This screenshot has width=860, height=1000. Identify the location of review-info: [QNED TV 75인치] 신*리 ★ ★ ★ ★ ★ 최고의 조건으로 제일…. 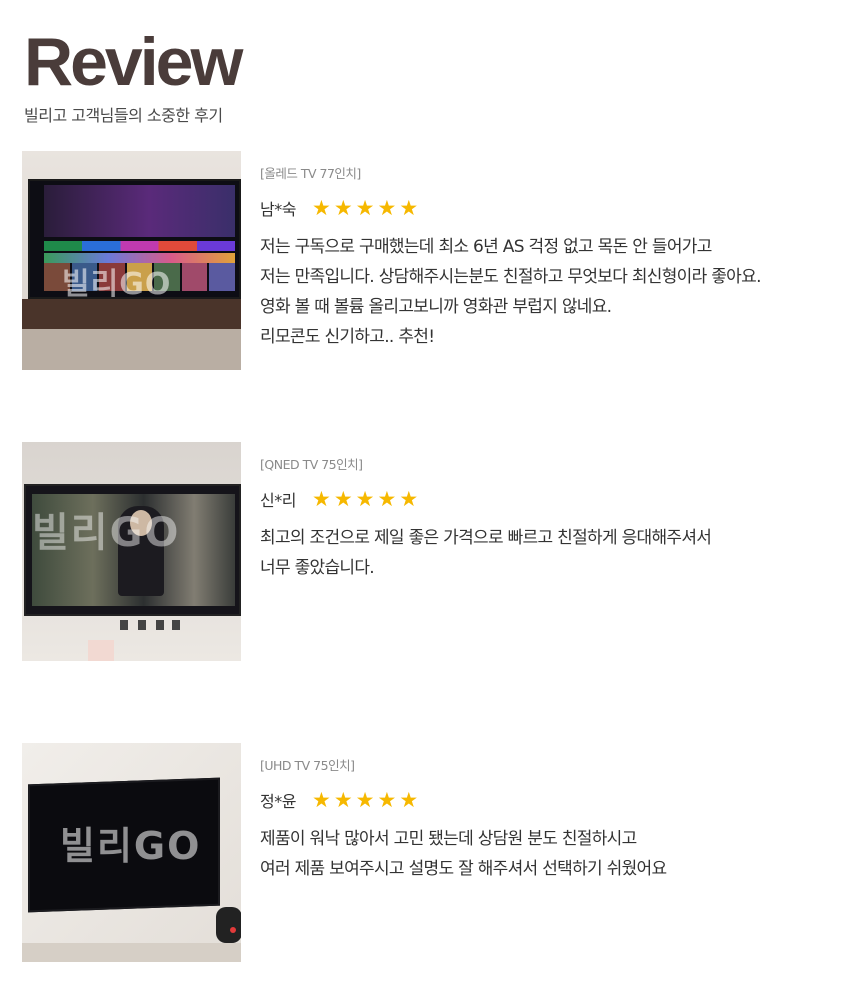
(559, 518).